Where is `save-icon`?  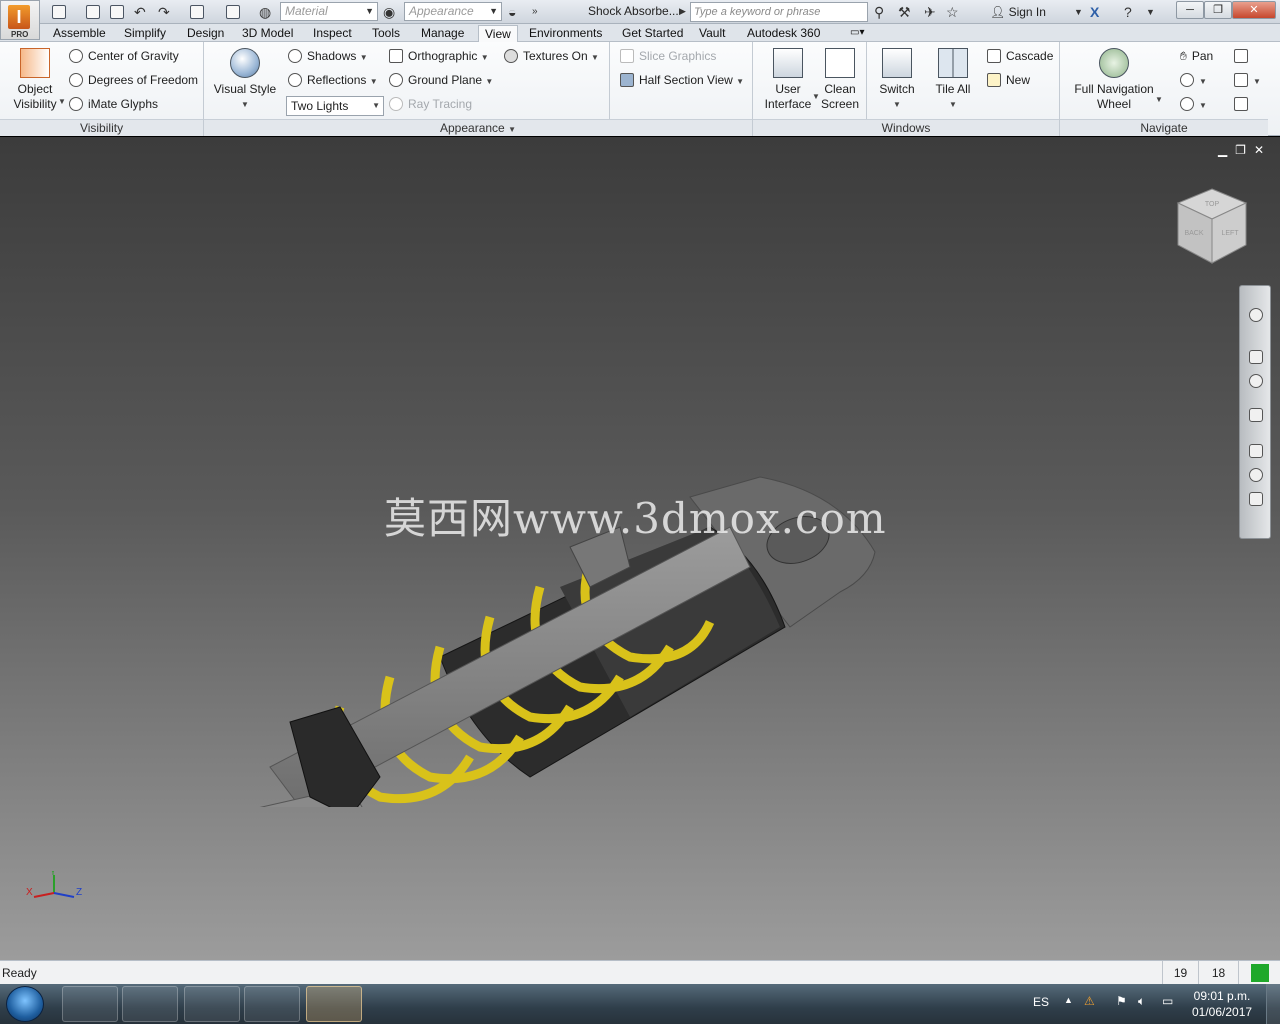
save-icon is located at coordinates (117, 12).